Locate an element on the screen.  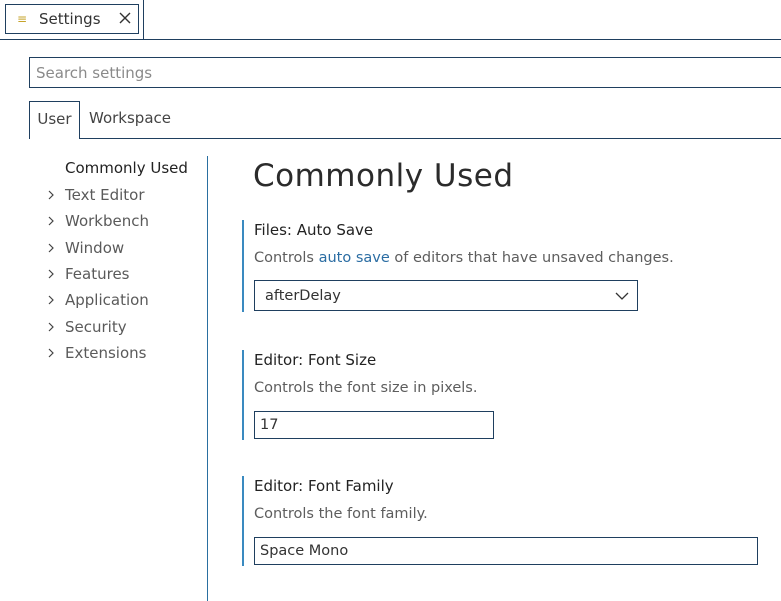
tab-workspace-label: Workspace is located at coordinates (130, 118).